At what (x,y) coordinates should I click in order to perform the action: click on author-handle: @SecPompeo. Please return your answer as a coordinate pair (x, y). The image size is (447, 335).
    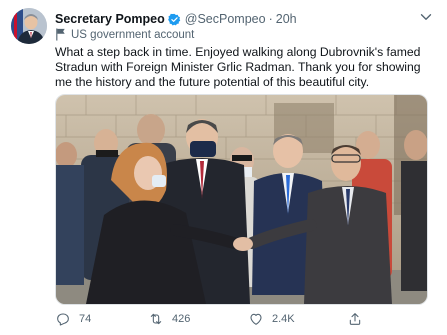
    Looking at the image, I should click on (225, 19).